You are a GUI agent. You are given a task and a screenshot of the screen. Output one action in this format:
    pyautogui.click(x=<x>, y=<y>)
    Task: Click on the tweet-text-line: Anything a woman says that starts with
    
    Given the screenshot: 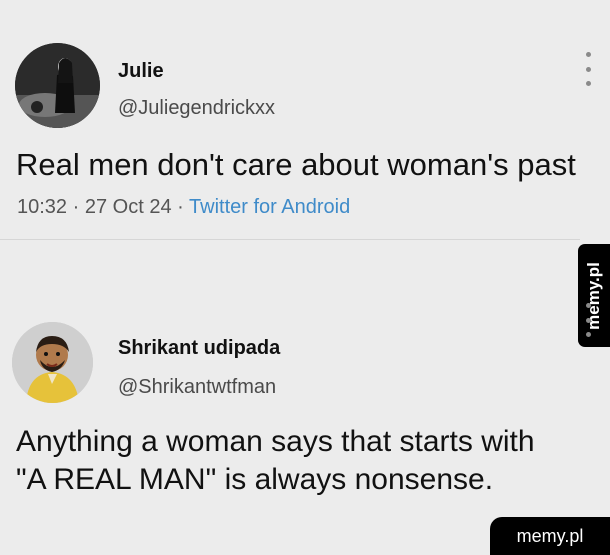 What is the action you would take?
    pyautogui.click(x=275, y=441)
    